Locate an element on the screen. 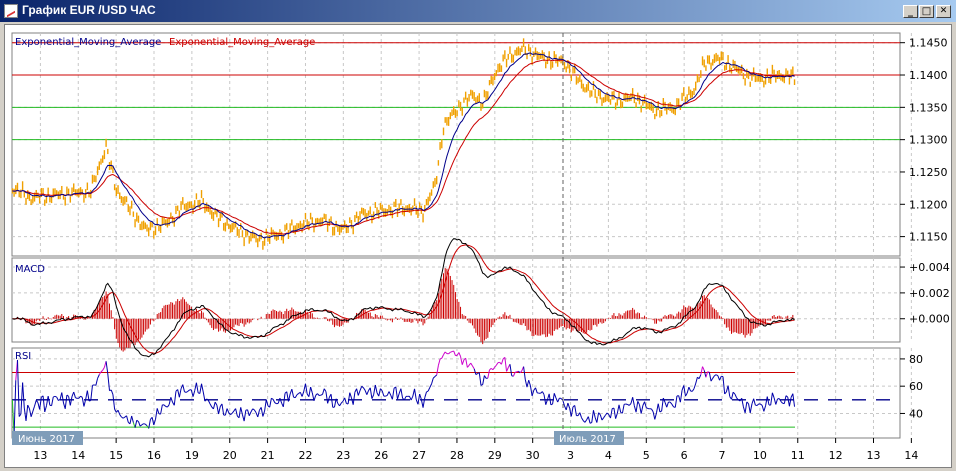 This screenshot has height=471, width=956. x-tick-label: 23 is located at coordinates (343, 455).